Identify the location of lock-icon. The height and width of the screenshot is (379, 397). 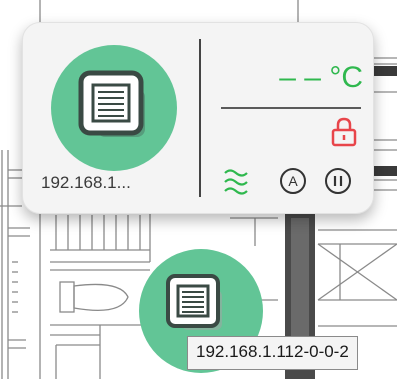
(344, 132).